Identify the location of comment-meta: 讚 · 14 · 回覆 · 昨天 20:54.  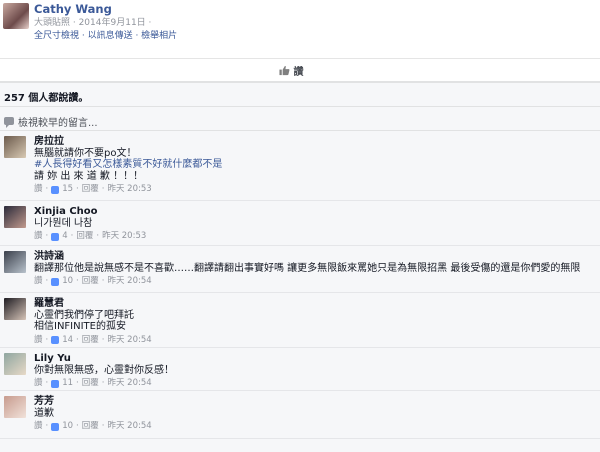
(93, 340).